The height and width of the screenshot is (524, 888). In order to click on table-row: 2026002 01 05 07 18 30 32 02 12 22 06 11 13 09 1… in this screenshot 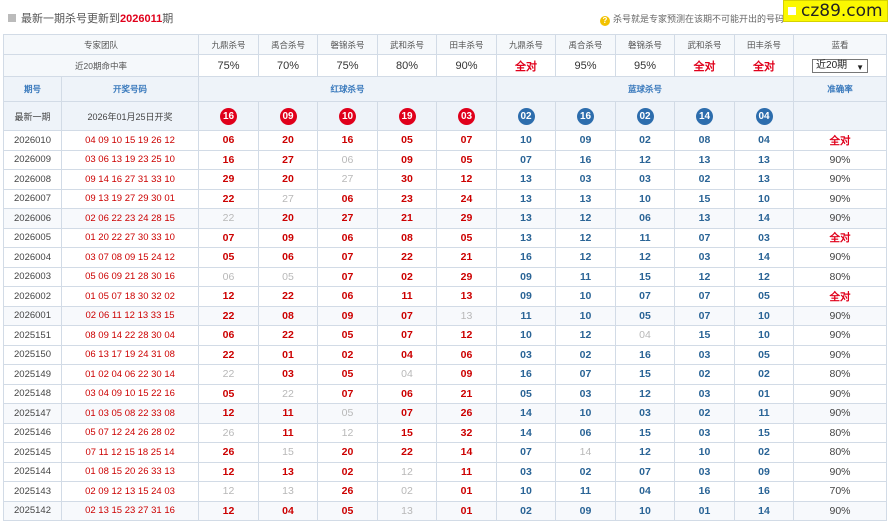, I will do `click(445, 296)`.